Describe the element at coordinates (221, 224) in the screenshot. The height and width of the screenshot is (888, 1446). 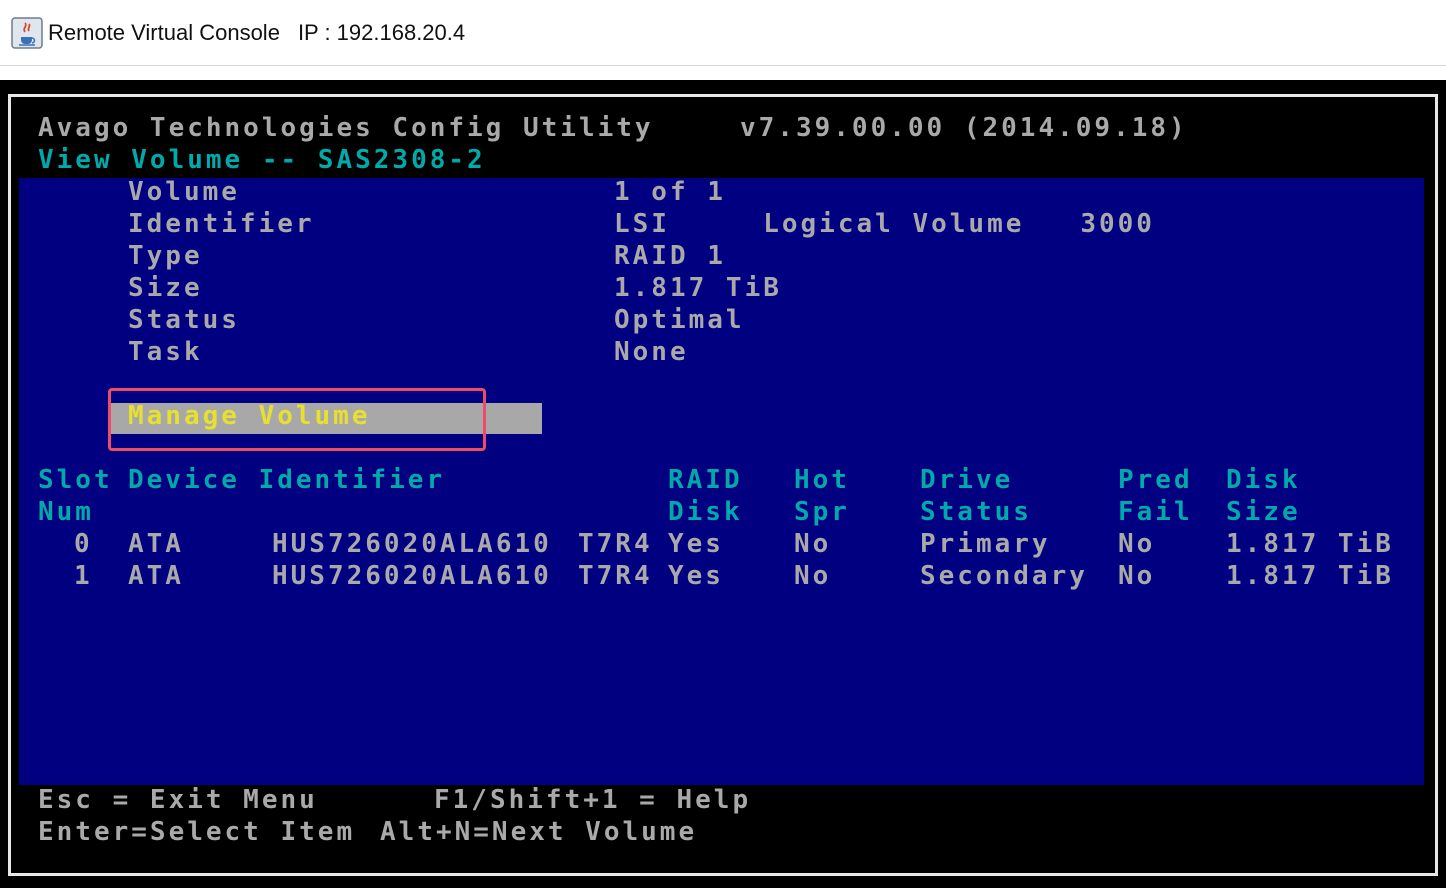
I see `identifier-label: Identifier` at that location.